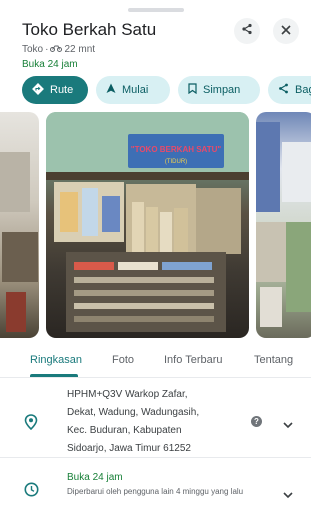 The height and width of the screenshot is (506, 320). What do you see at coordinates (95, 477) in the screenshot?
I see `hours-title: Buka 24 jam` at bounding box center [95, 477].